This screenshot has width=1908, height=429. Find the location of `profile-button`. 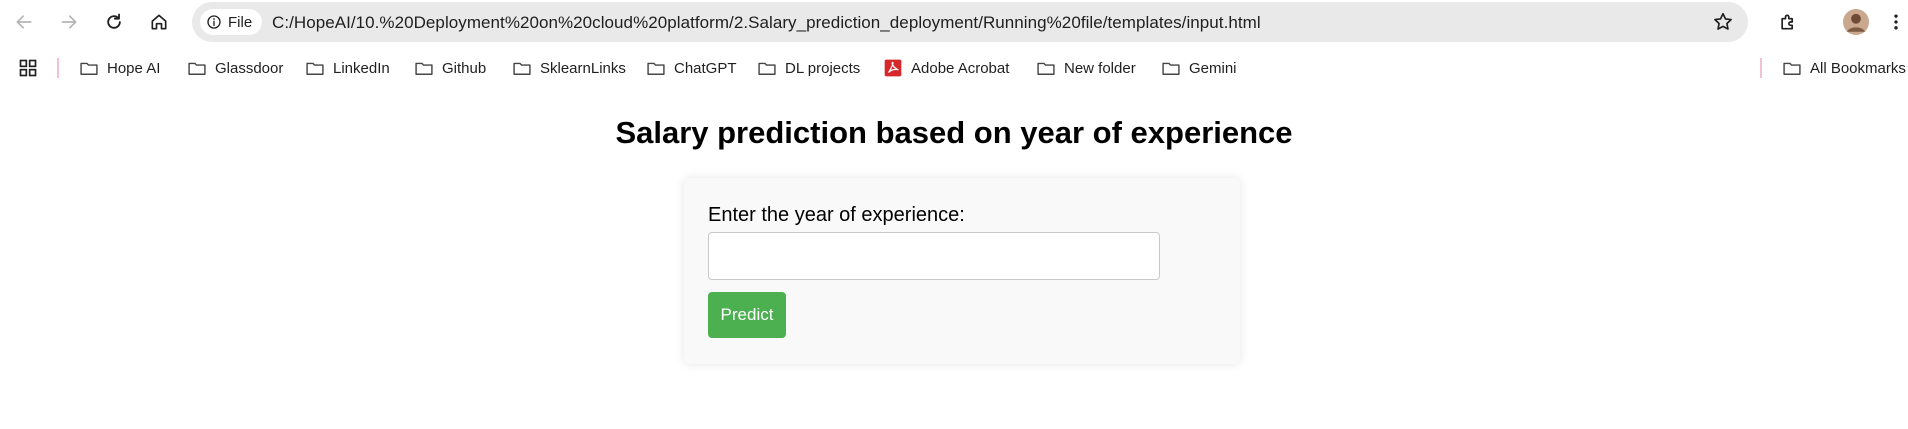

profile-button is located at coordinates (1856, 22).